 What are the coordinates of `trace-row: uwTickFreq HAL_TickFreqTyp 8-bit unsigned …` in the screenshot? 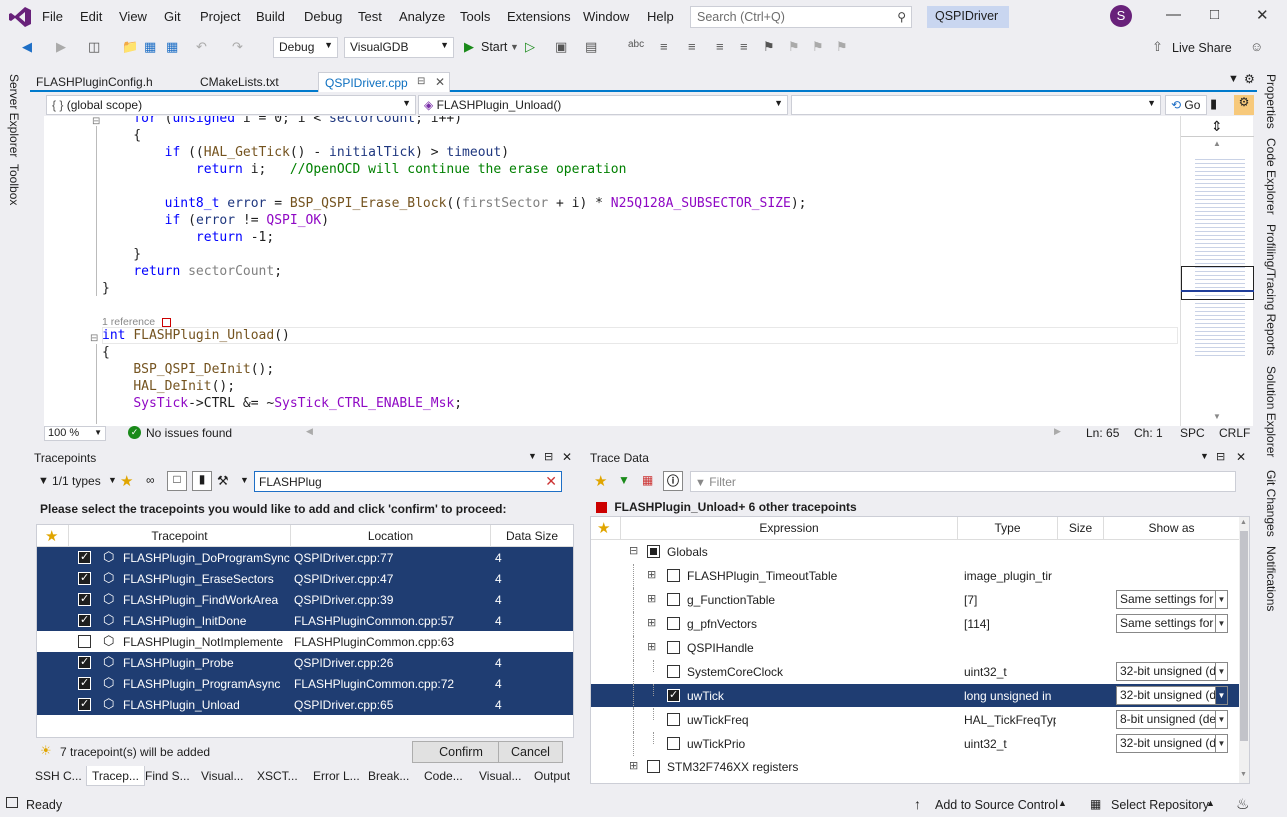 It's located at (915, 720).